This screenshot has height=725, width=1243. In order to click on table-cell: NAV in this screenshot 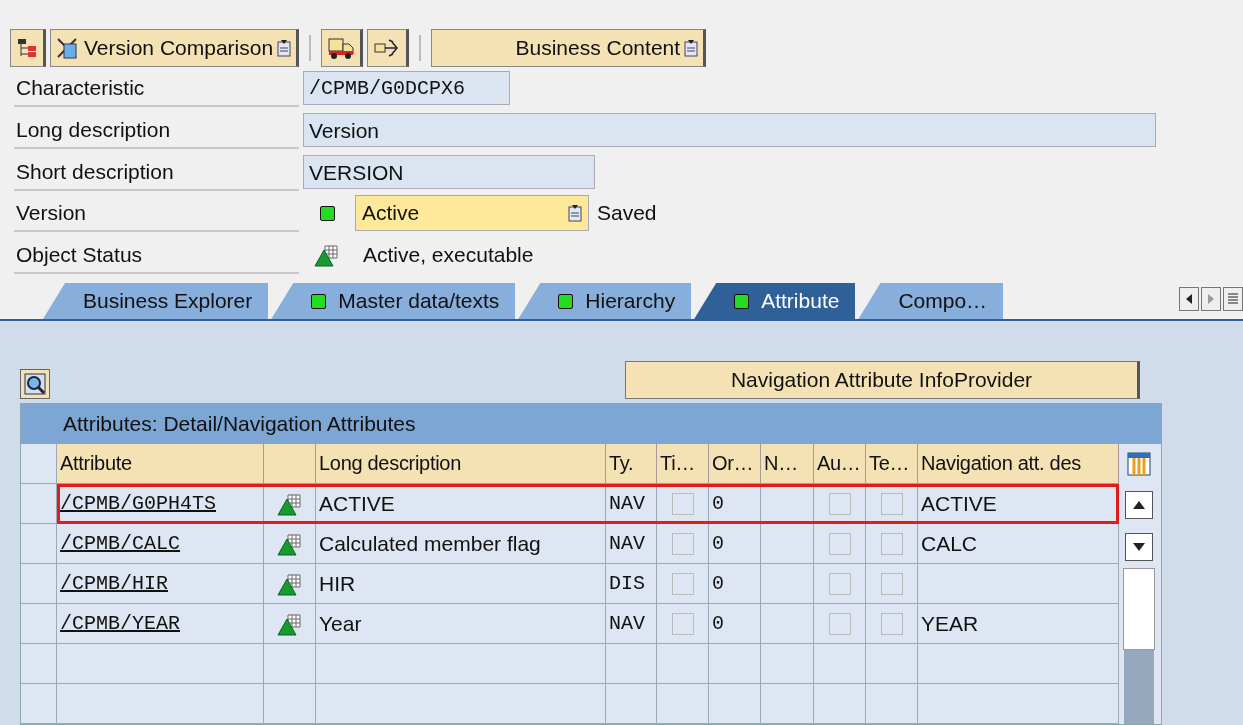, I will do `click(631, 544)`.